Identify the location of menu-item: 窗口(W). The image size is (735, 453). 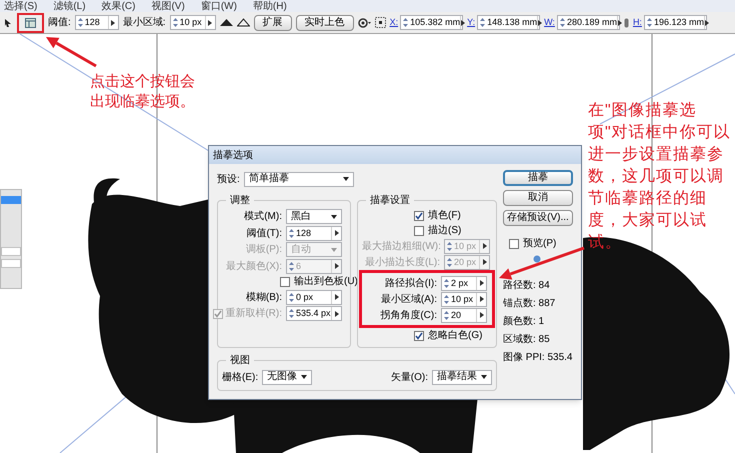
(218, 6).